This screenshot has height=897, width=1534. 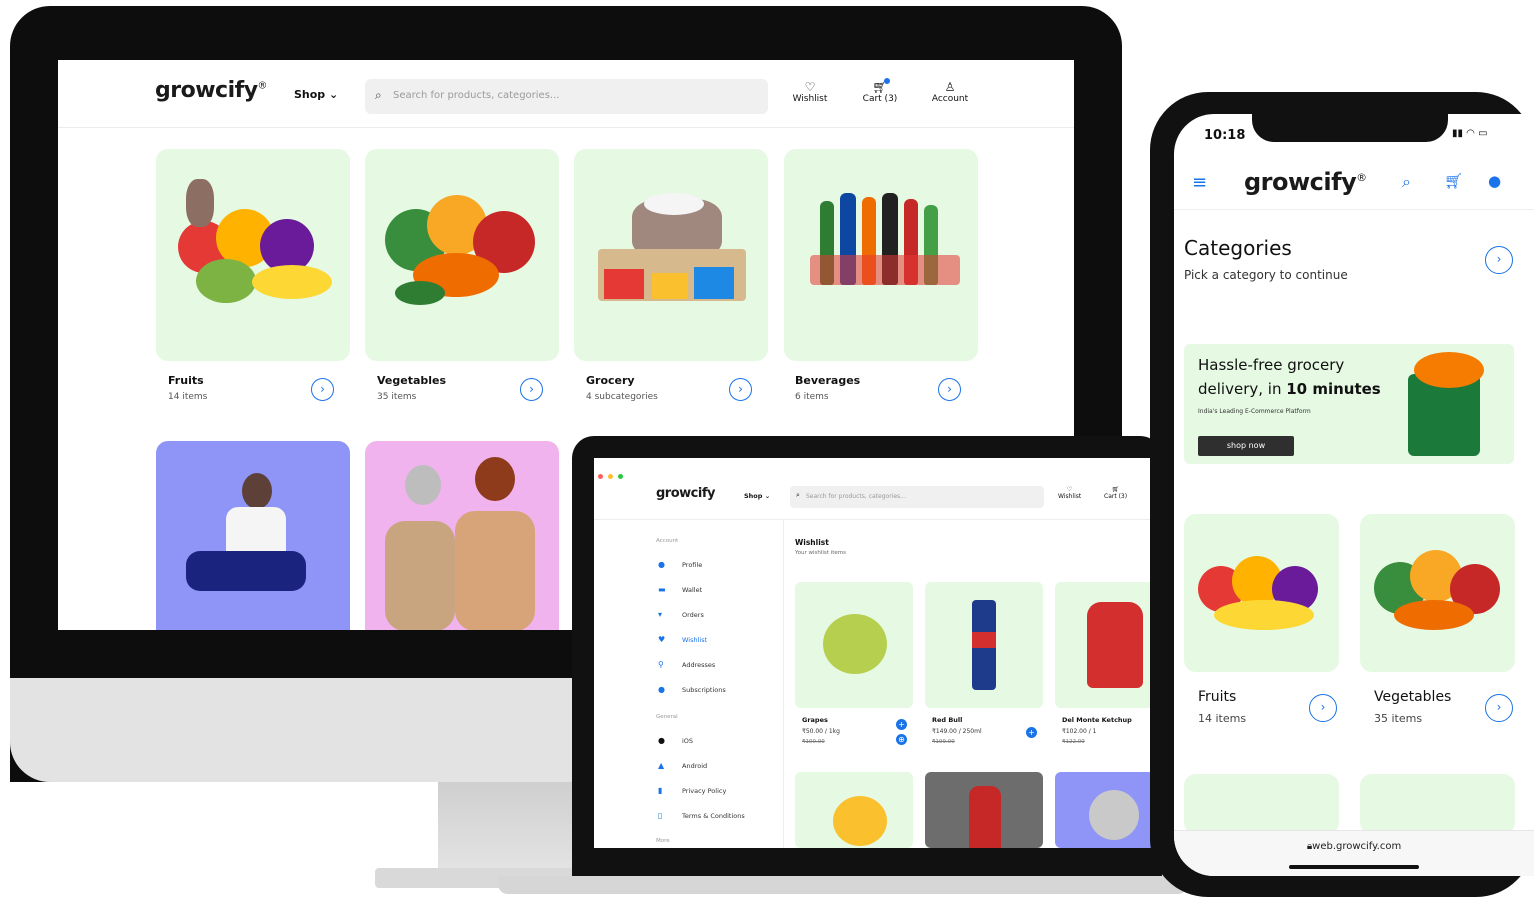 I want to click on android-icon: ▲, so click(x=661, y=765).